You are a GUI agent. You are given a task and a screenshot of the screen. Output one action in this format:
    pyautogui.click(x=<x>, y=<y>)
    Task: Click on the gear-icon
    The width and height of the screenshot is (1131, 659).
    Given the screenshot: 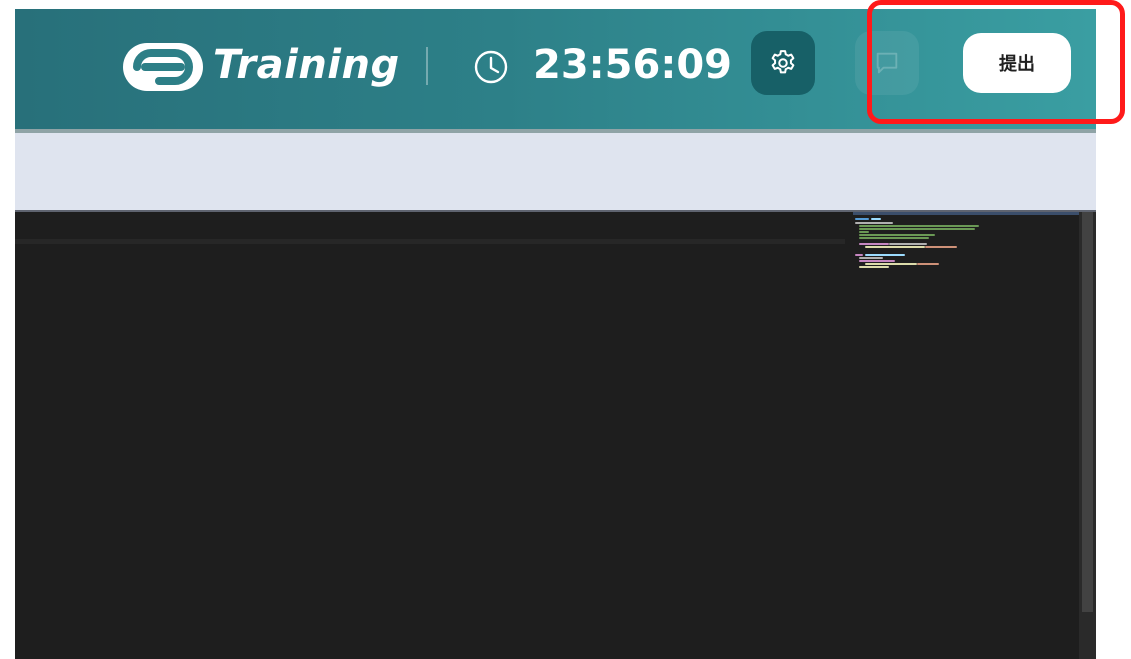 What is the action you would take?
    pyautogui.click(x=783, y=62)
    